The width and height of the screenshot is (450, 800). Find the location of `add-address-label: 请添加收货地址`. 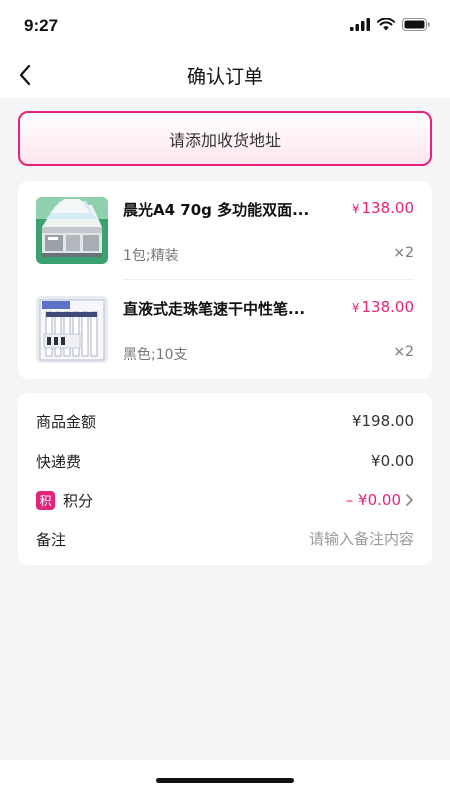

add-address-label: 请添加收货地址 is located at coordinates (224, 140).